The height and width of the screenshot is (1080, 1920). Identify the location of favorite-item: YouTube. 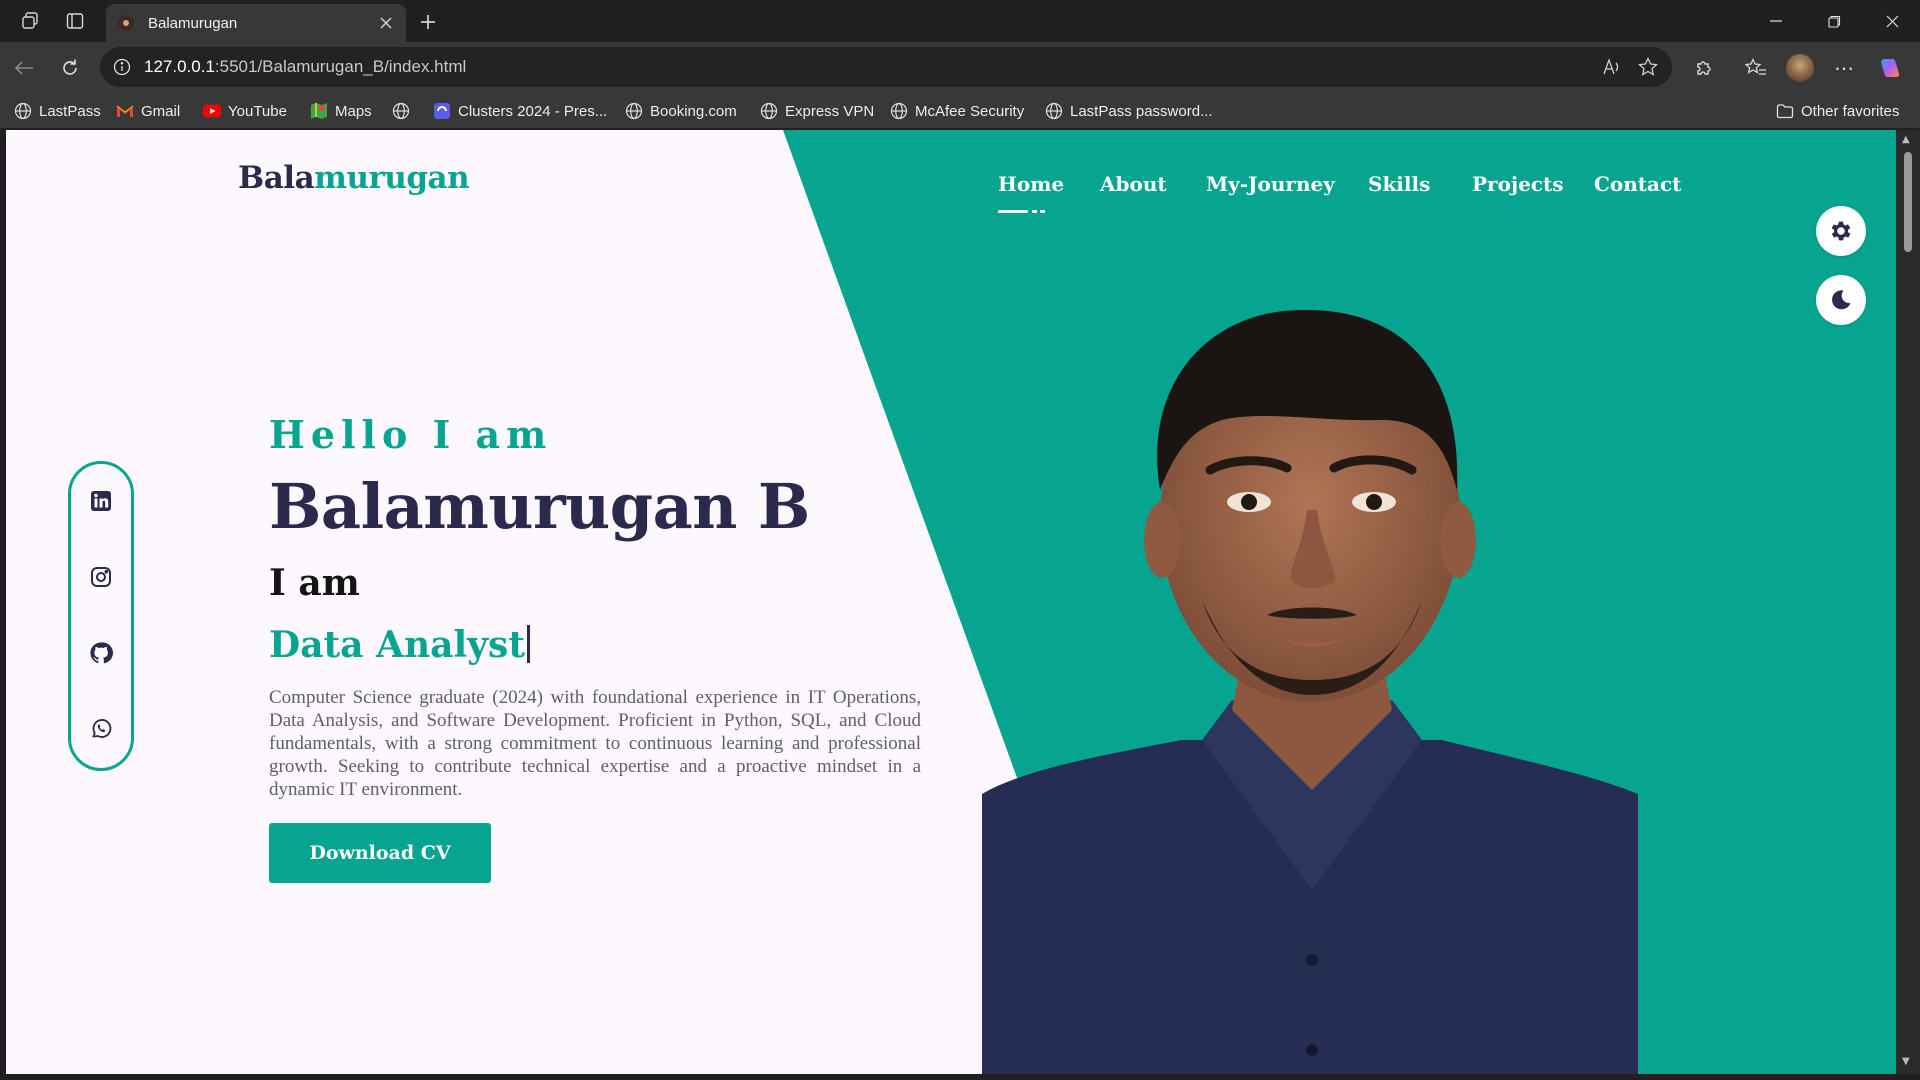
(245, 111).